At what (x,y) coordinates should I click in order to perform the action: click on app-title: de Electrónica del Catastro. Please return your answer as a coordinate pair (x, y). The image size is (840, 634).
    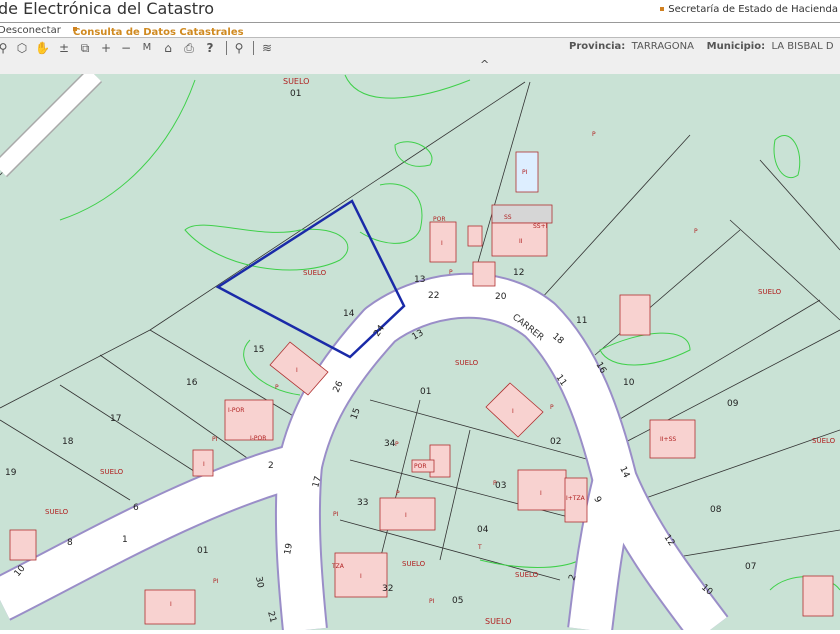
    Looking at the image, I should click on (107, 9).